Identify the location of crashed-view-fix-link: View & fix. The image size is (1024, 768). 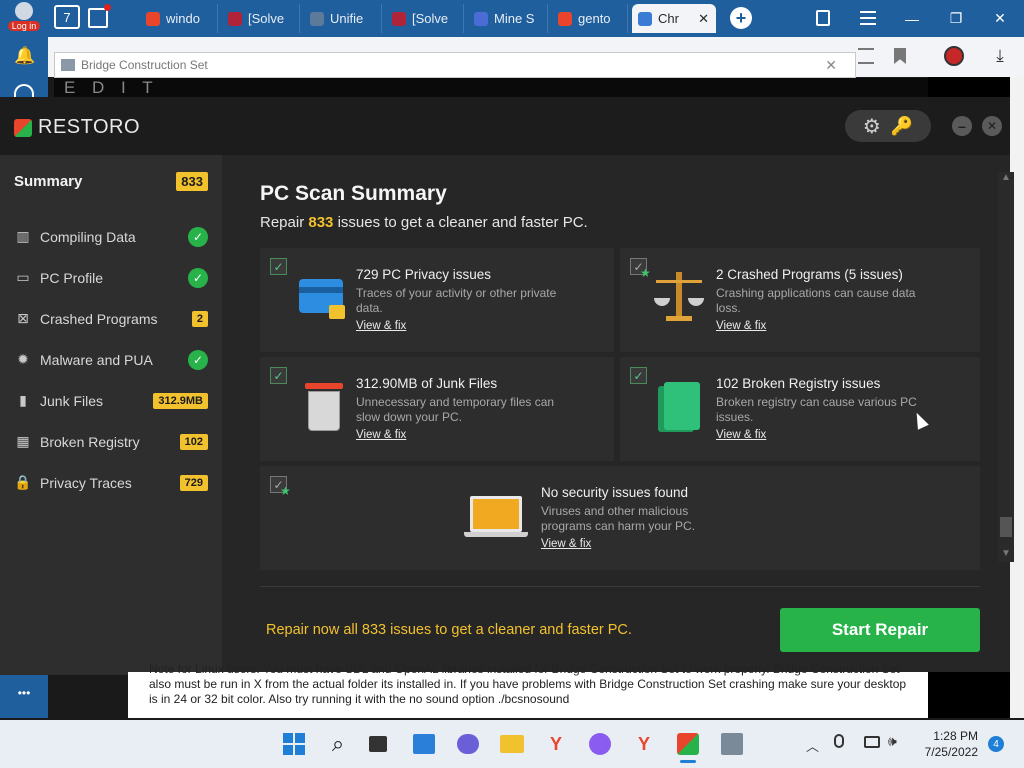
(836, 326).